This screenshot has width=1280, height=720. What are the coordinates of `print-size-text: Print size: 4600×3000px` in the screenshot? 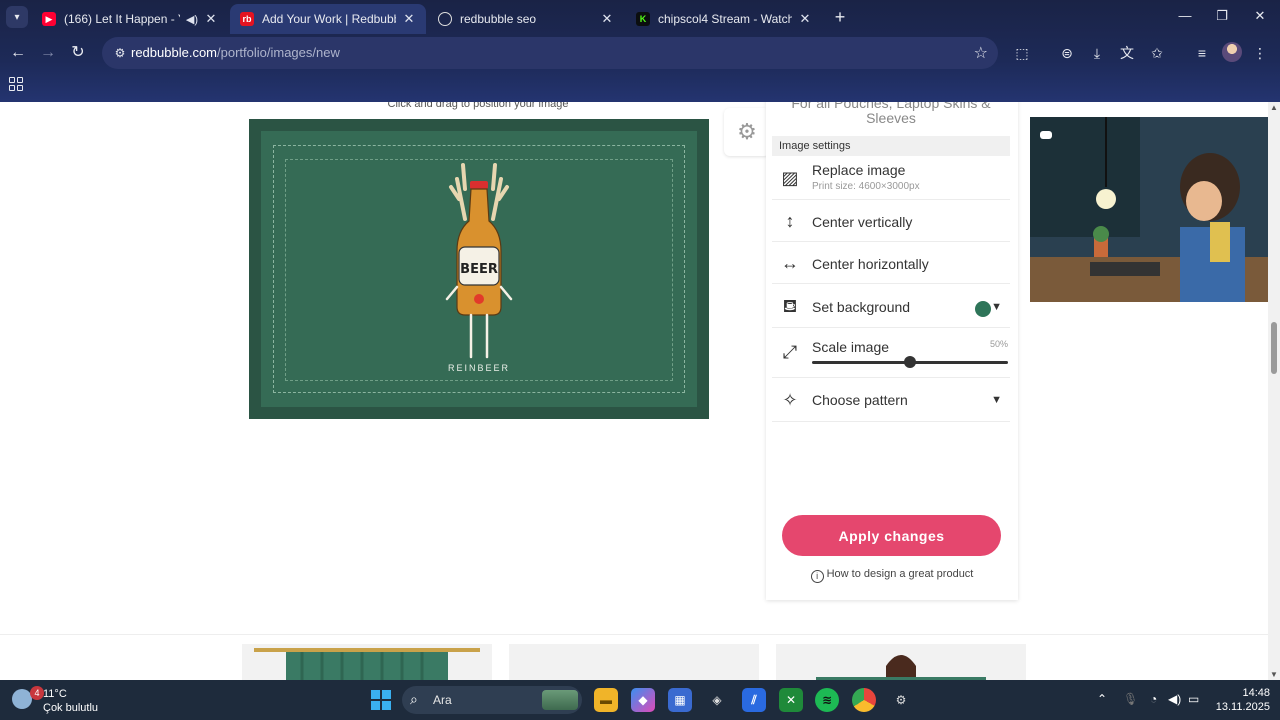 It's located at (866, 186).